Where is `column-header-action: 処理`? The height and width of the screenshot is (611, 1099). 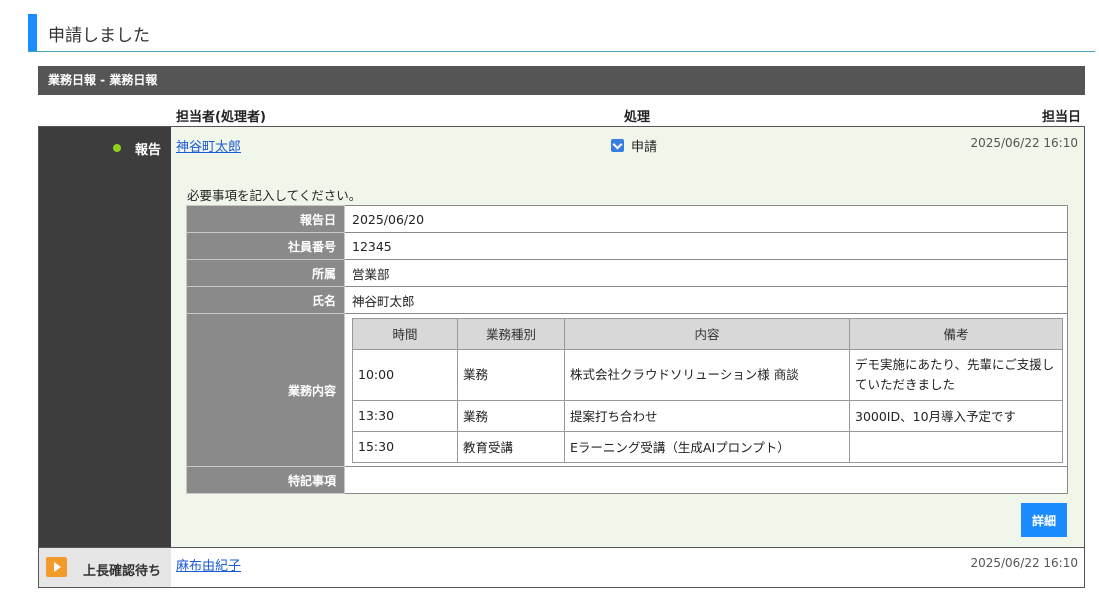
column-header-action: 処理 is located at coordinates (637, 117).